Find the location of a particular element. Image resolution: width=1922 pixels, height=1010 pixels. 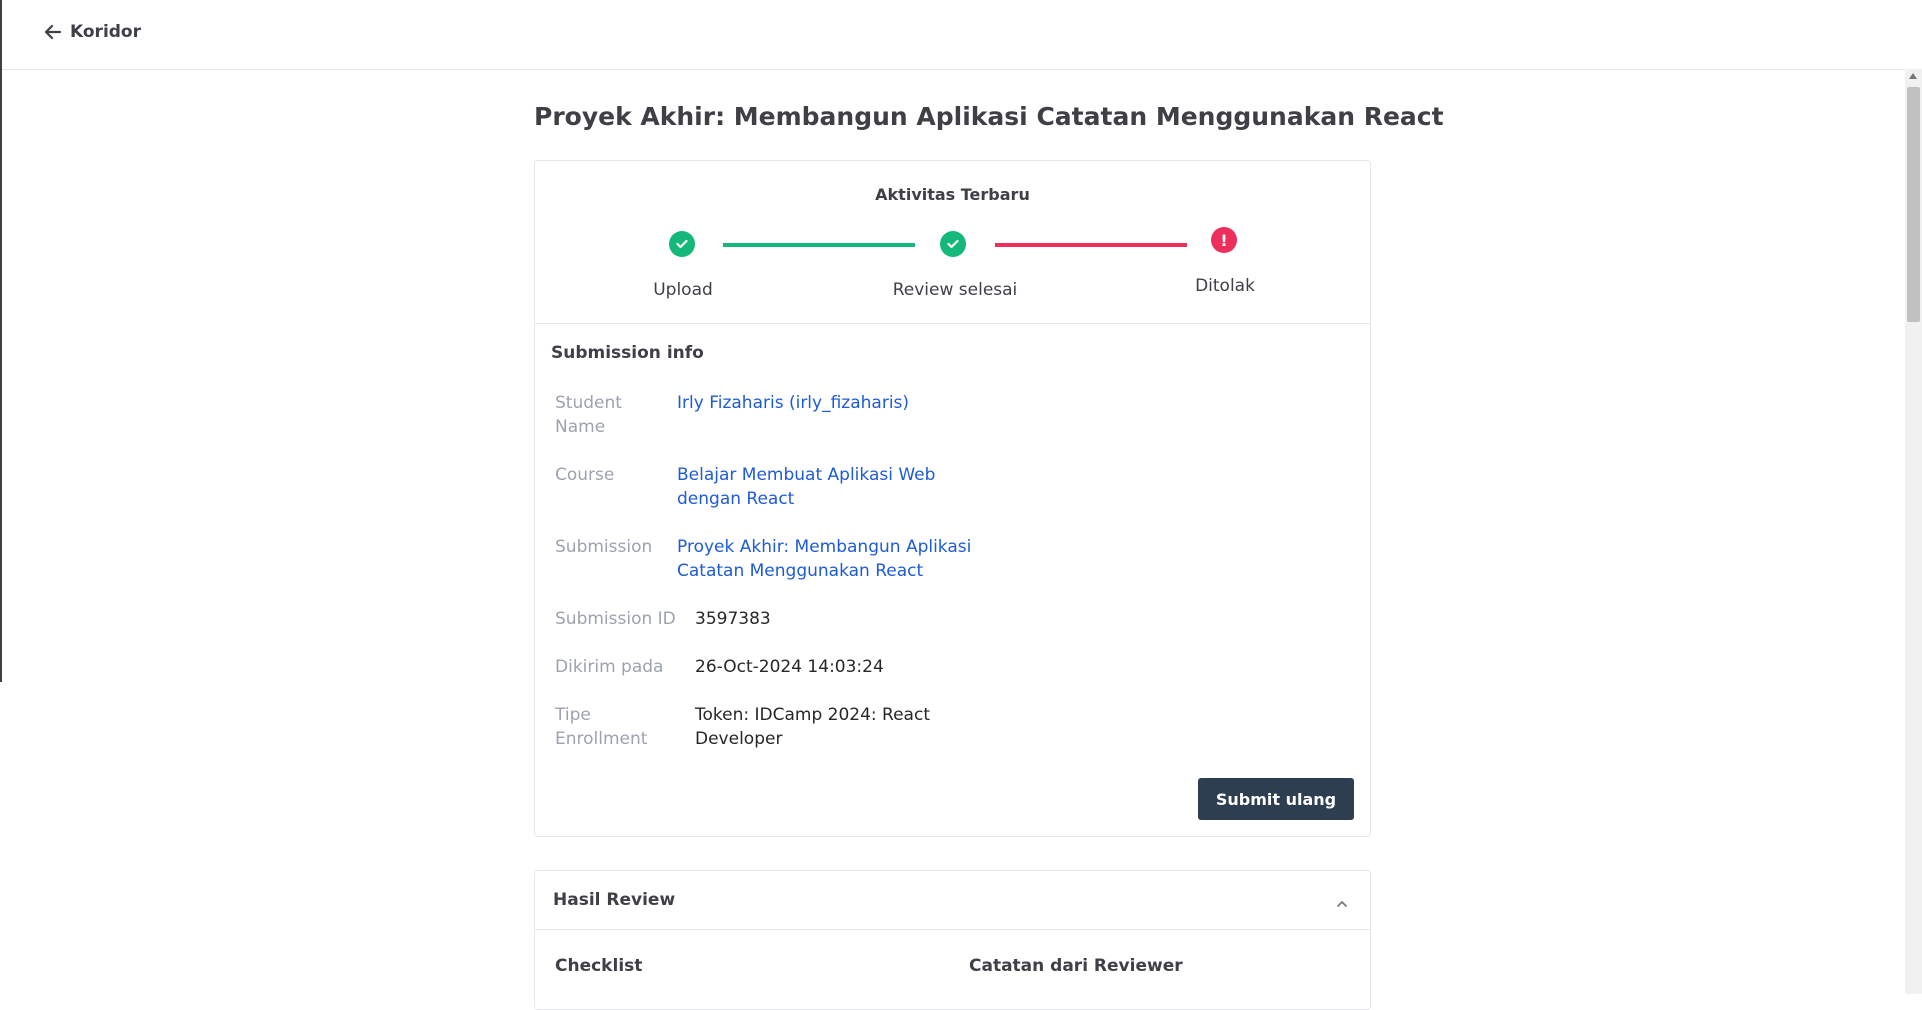

step-label-upload: Upload is located at coordinates (683, 290).